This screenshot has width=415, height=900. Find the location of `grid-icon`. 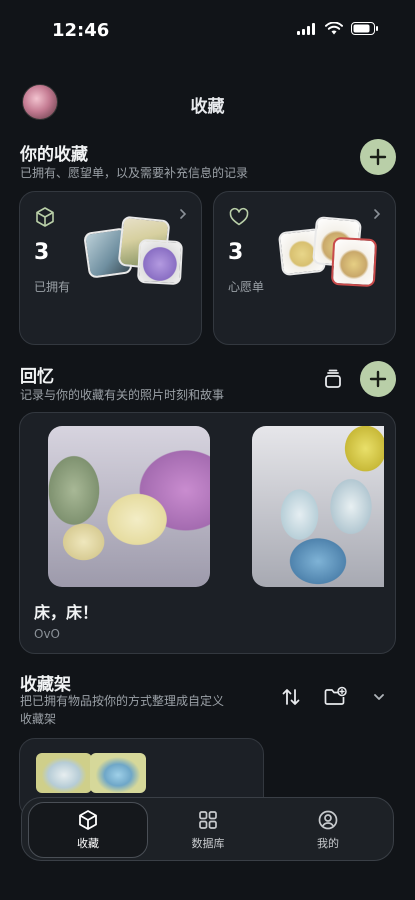

grid-icon is located at coordinates (208, 820).